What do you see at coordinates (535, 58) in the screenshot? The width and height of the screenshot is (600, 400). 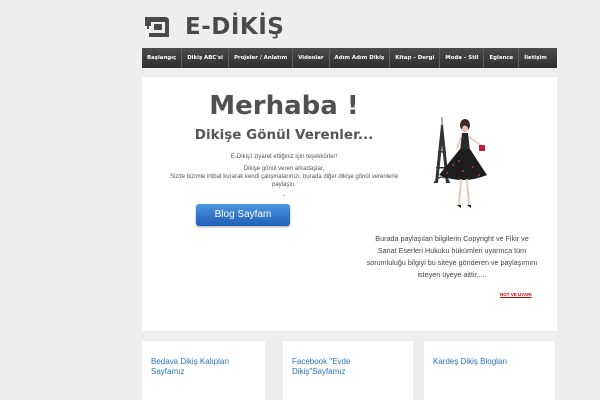 I see `nav-item-contact: İletişim` at bounding box center [535, 58].